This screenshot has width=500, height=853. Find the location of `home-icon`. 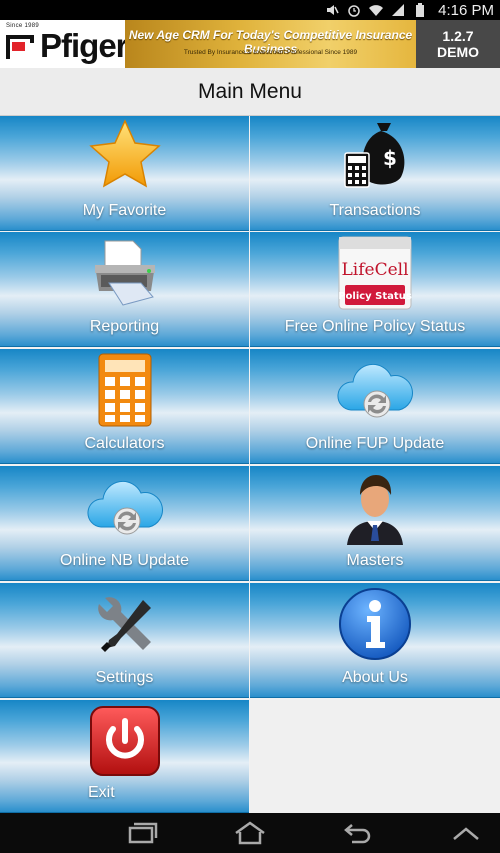

home-icon is located at coordinates (250, 833).